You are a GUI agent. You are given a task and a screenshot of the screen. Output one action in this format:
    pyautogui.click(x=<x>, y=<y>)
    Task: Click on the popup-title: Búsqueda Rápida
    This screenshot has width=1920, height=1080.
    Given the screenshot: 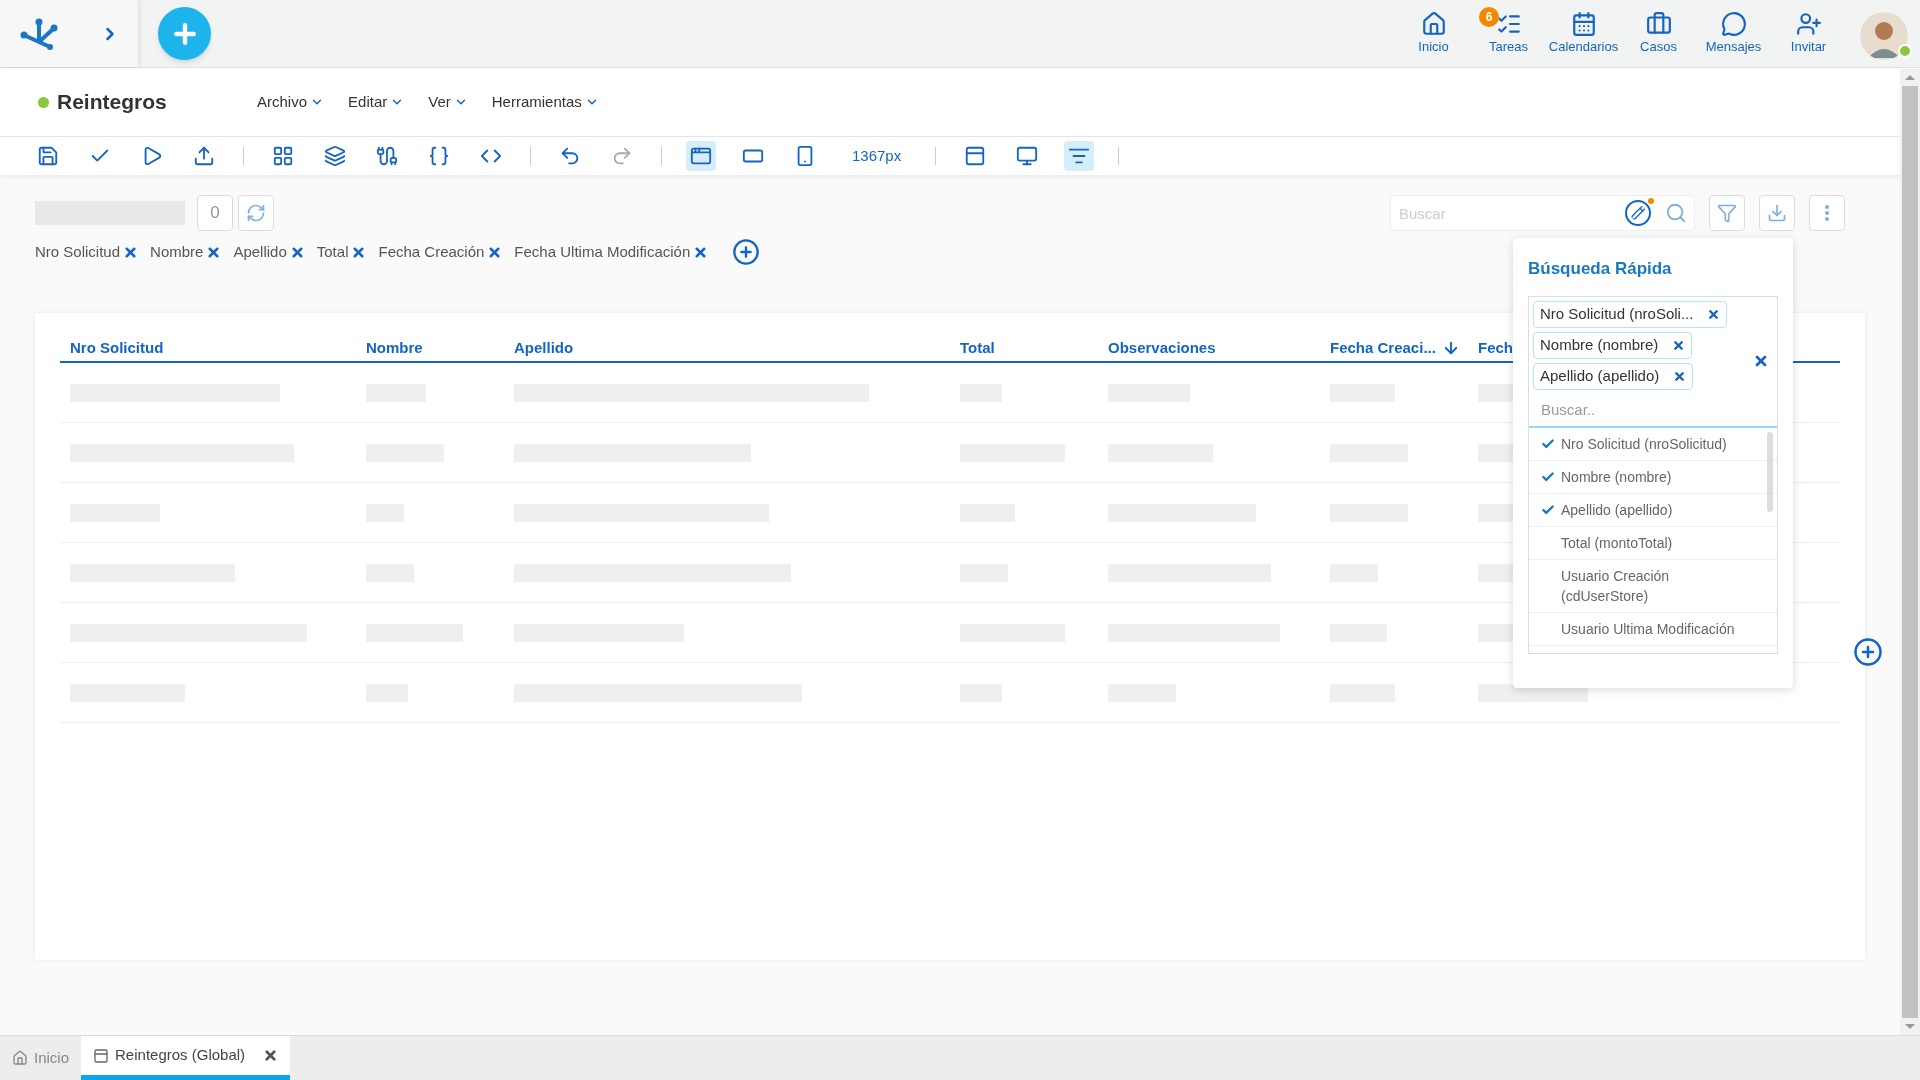 What is the action you would take?
    pyautogui.click(x=1600, y=269)
    